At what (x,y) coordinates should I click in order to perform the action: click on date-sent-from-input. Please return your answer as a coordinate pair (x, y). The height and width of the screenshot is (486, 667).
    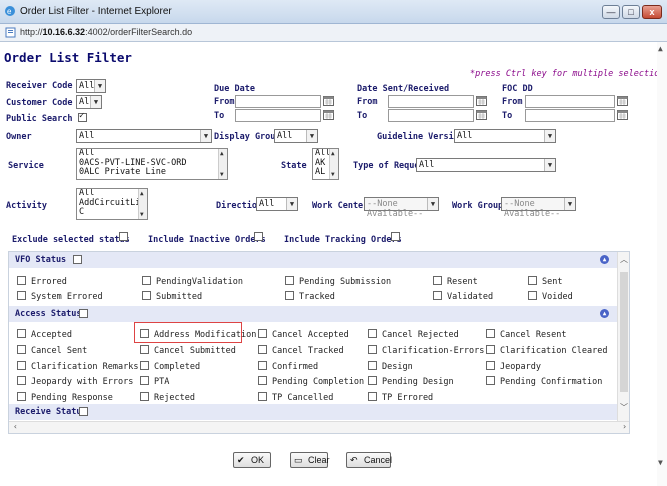
    Looking at the image, I should click on (431, 101).